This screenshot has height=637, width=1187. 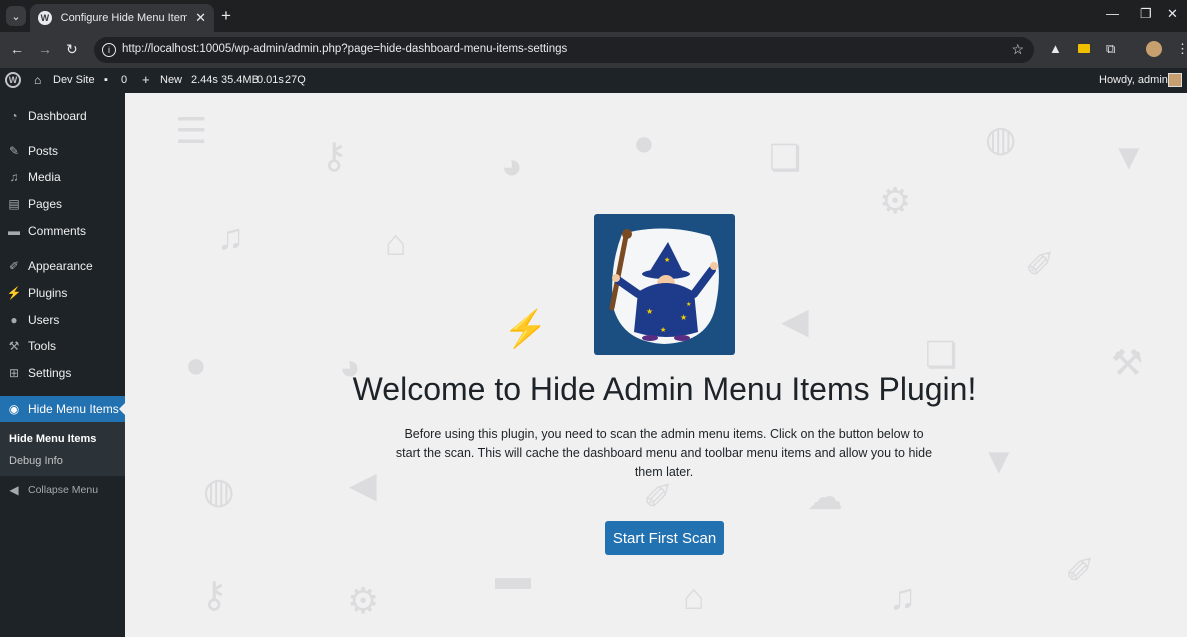 I want to click on dashboard-icon: ◔, so click(x=14, y=116).